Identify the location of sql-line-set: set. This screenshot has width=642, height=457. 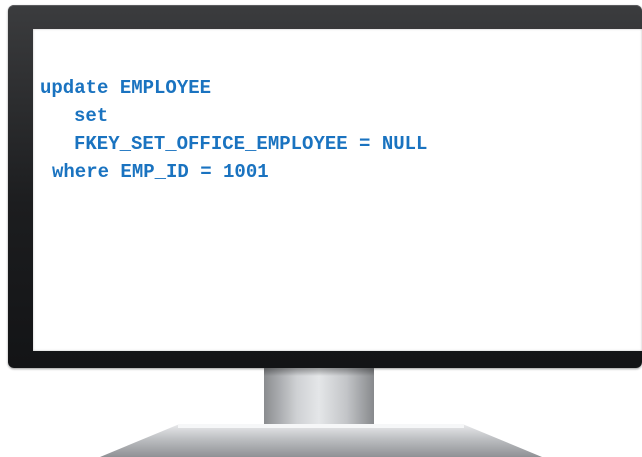
(91, 116).